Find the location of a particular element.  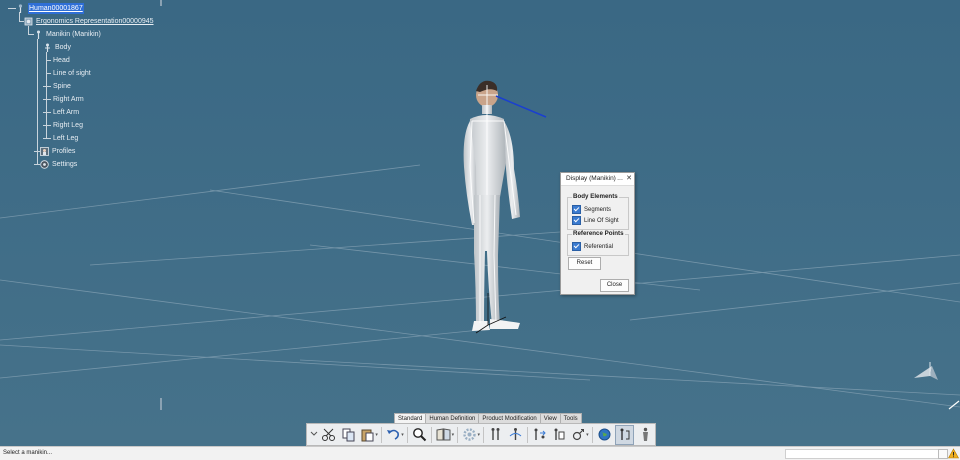

body-elements-title: Body Elements is located at coordinates (595, 196).